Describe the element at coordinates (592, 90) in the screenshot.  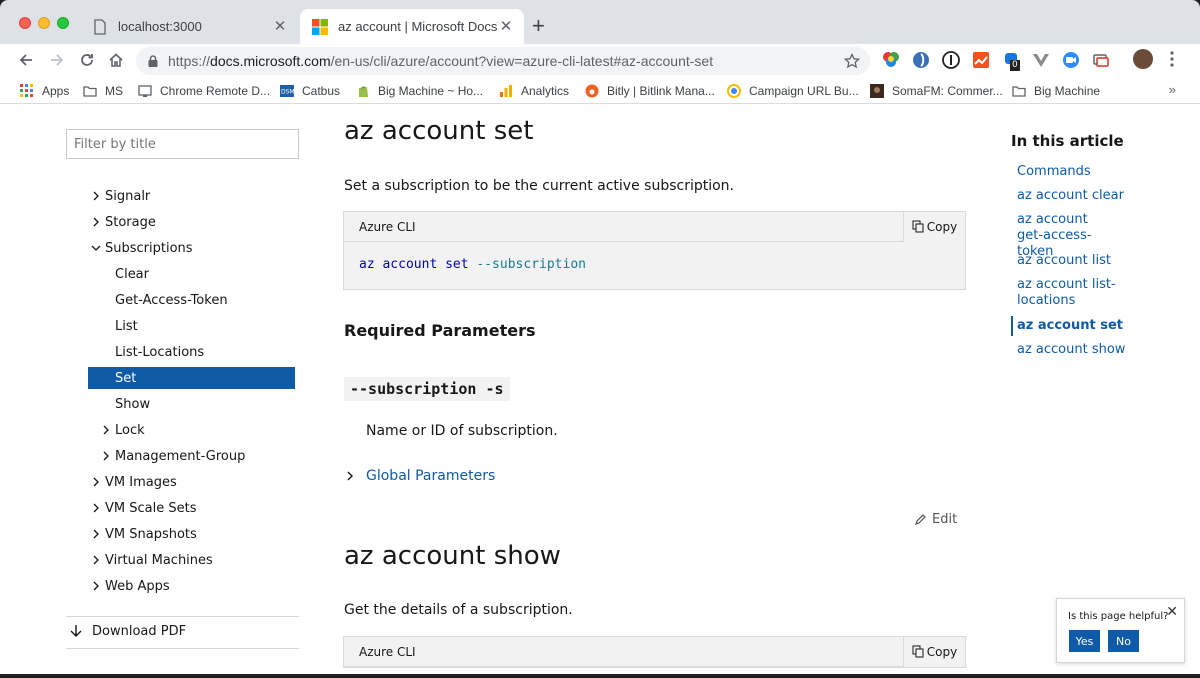
I see `bitly-icon` at that location.